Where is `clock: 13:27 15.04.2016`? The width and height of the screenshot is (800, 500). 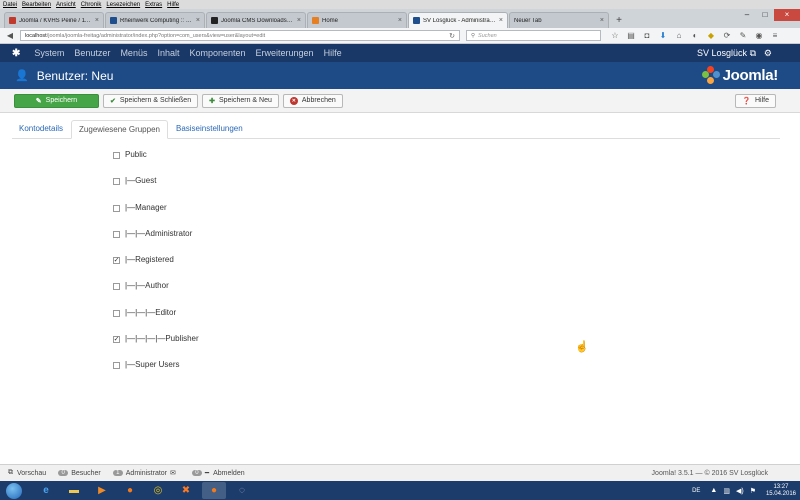 clock: 13:27 15.04.2016 is located at coordinates (781, 491).